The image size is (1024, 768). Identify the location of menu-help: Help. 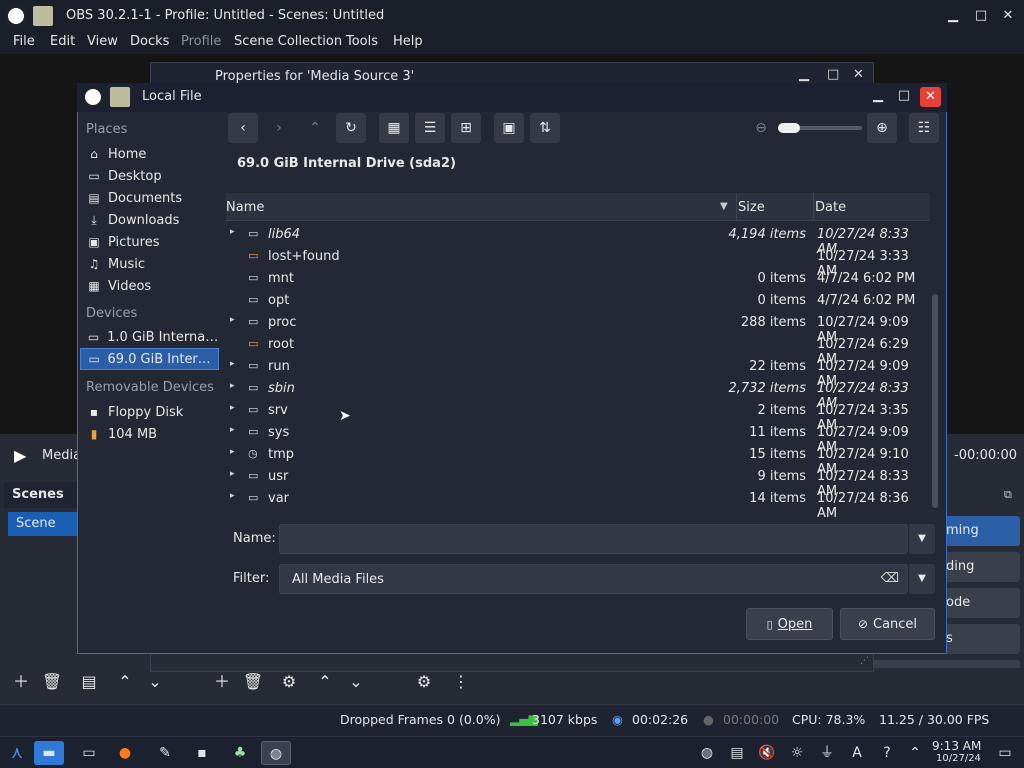
(408, 41).